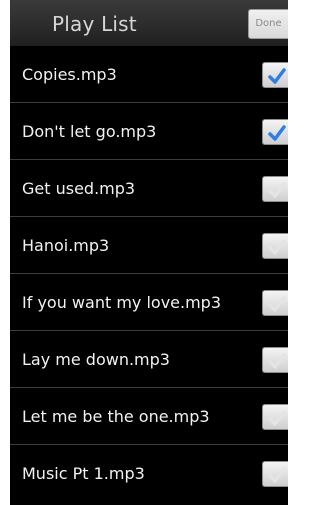  I want to click on header-bar: Play List Done, so click(149, 23).